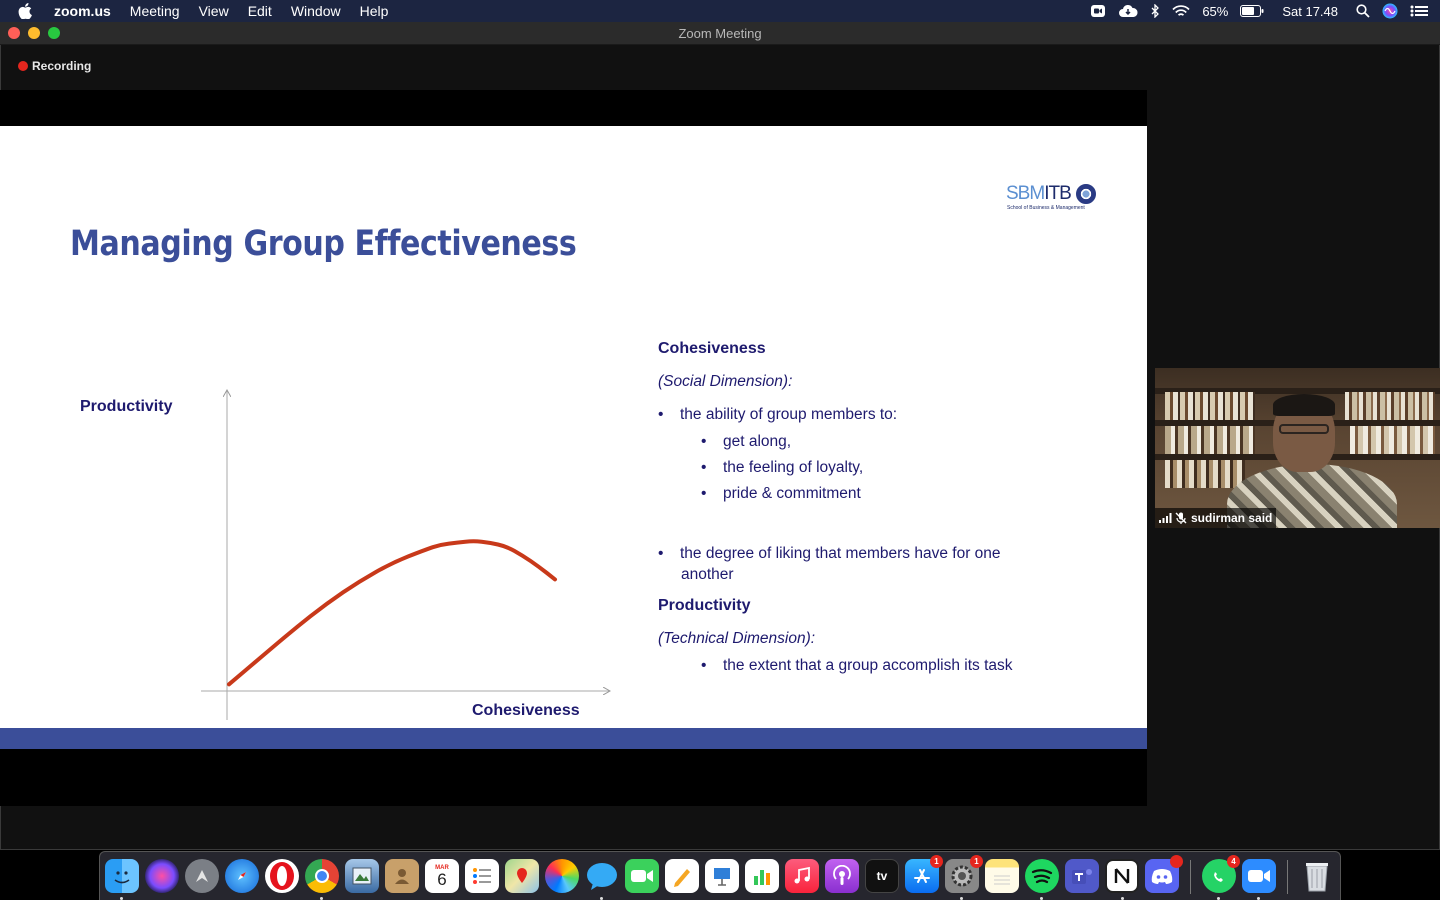 Image resolution: width=1440 pixels, height=900 pixels. What do you see at coordinates (1086, 194) in the screenshot?
I see `itb-seal-icon` at bounding box center [1086, 194].